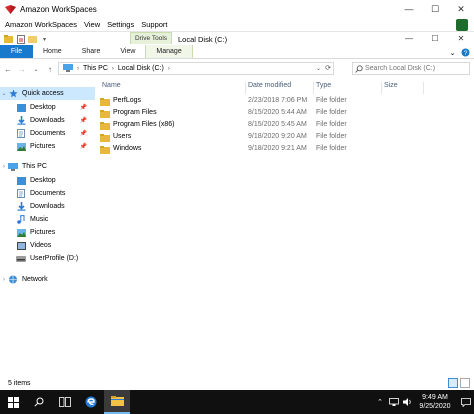  I want to click on table-row: Users 9/18/2020 9:20 AM File folder, so click(285, 138).